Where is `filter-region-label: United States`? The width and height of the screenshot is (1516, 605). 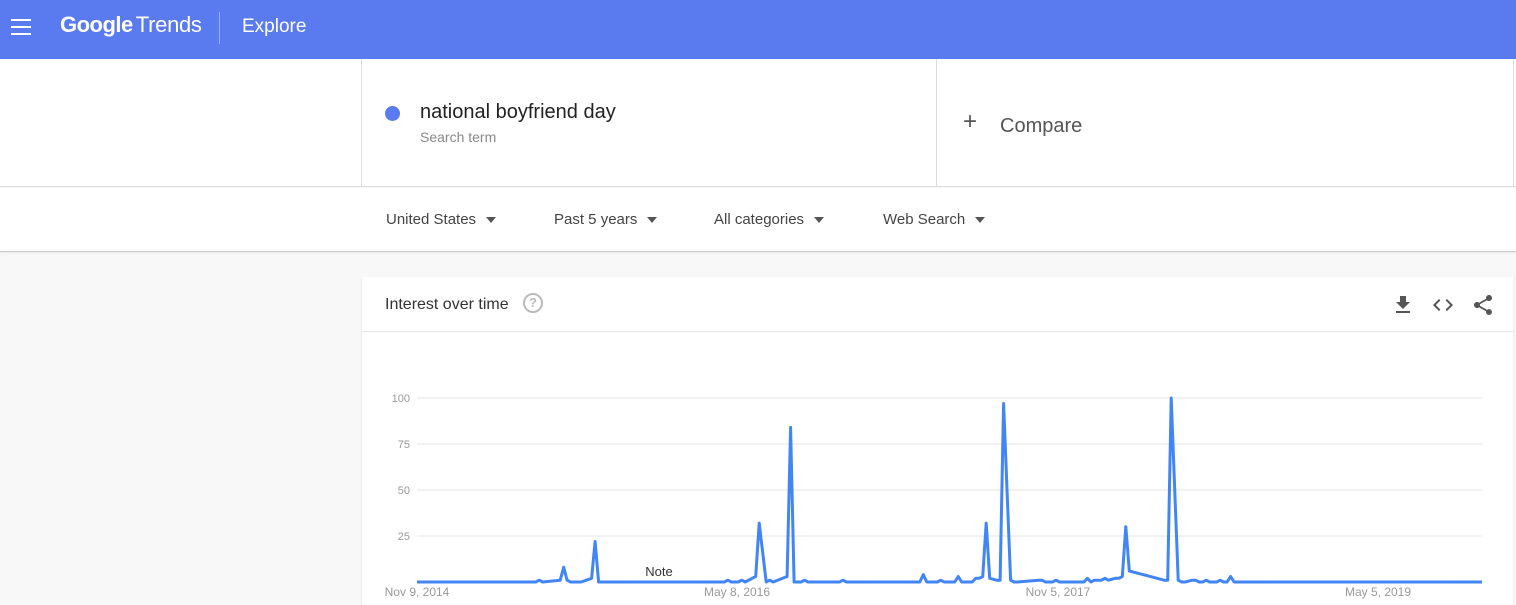
filter-region-label: United States is located at coordinates (431, 219).